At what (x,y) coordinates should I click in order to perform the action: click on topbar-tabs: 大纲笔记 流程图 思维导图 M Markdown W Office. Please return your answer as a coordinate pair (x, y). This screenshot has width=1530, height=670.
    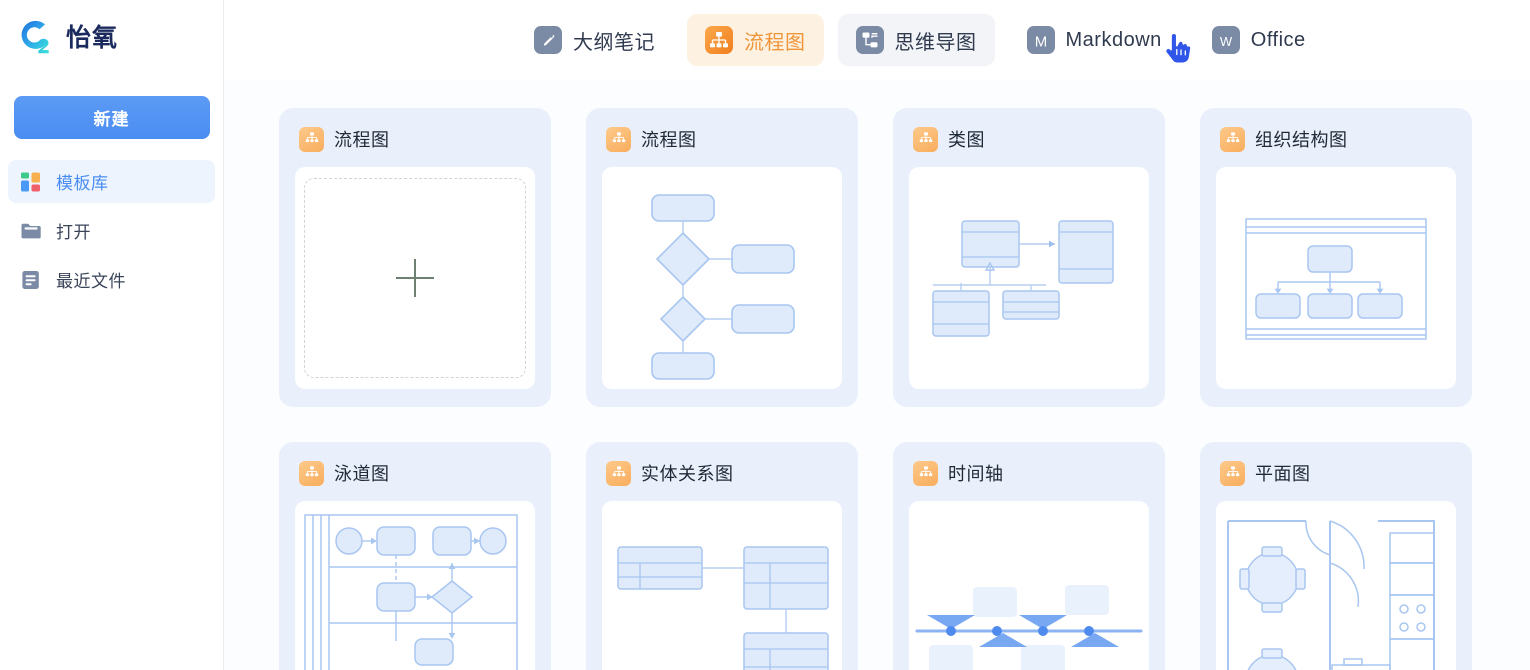
    Looking at the image, I should click on (877, 40).